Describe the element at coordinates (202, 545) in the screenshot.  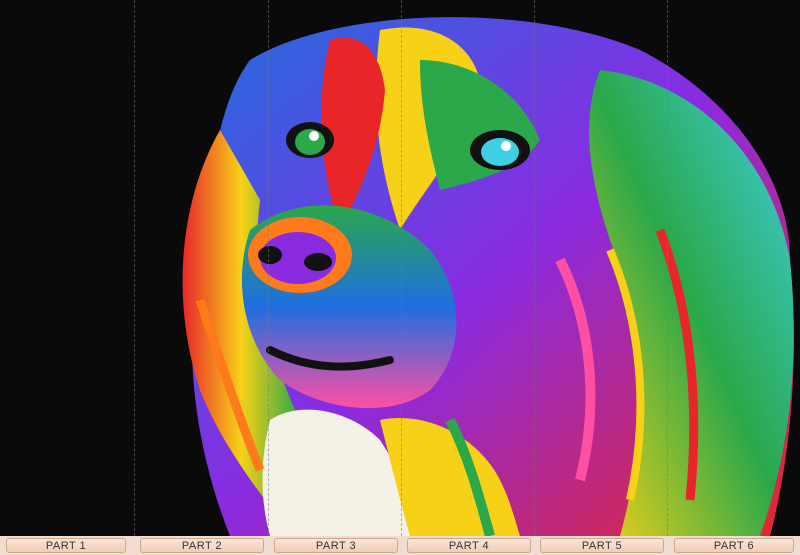
I see `part-2-tab: PART 2` at that location.